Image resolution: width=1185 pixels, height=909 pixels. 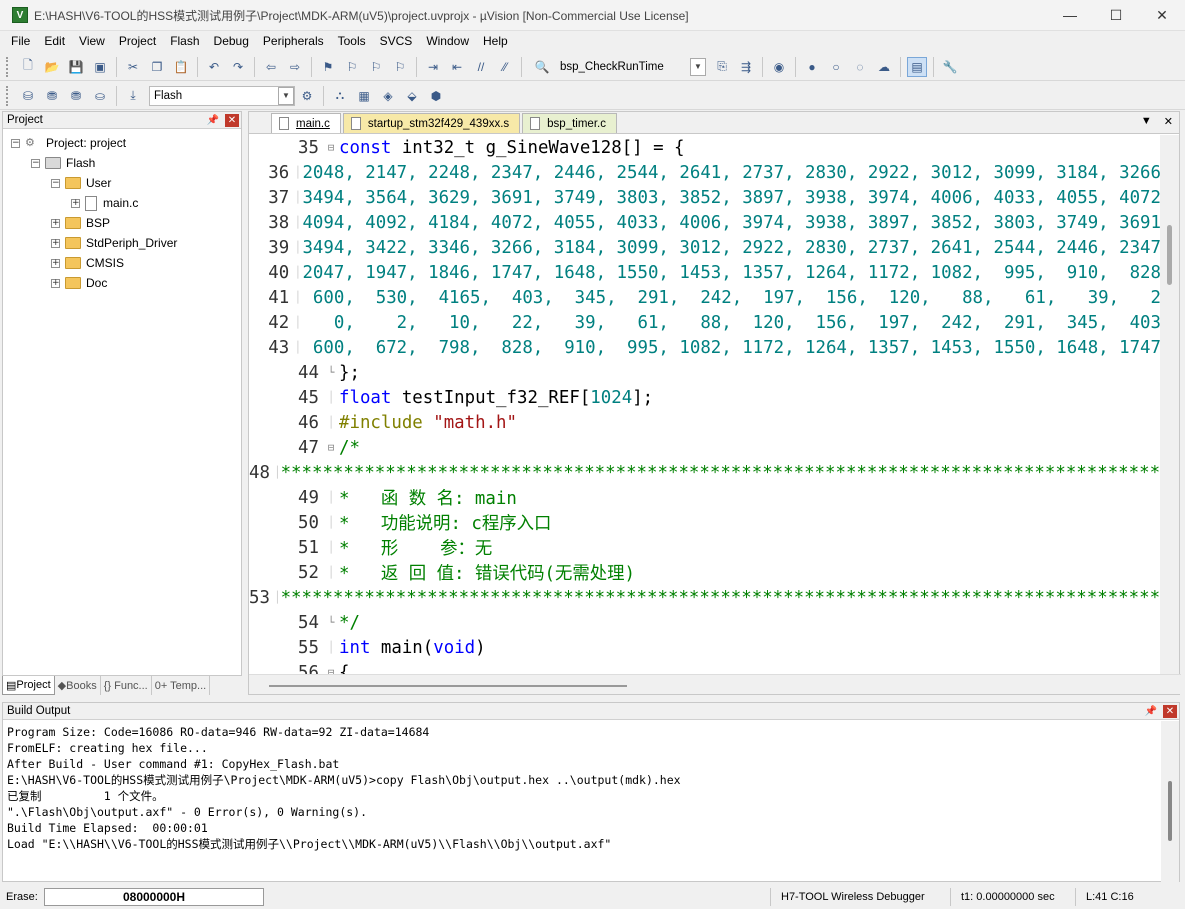 I want to click on build-icon: ⛃, so click(x=52, y=96).